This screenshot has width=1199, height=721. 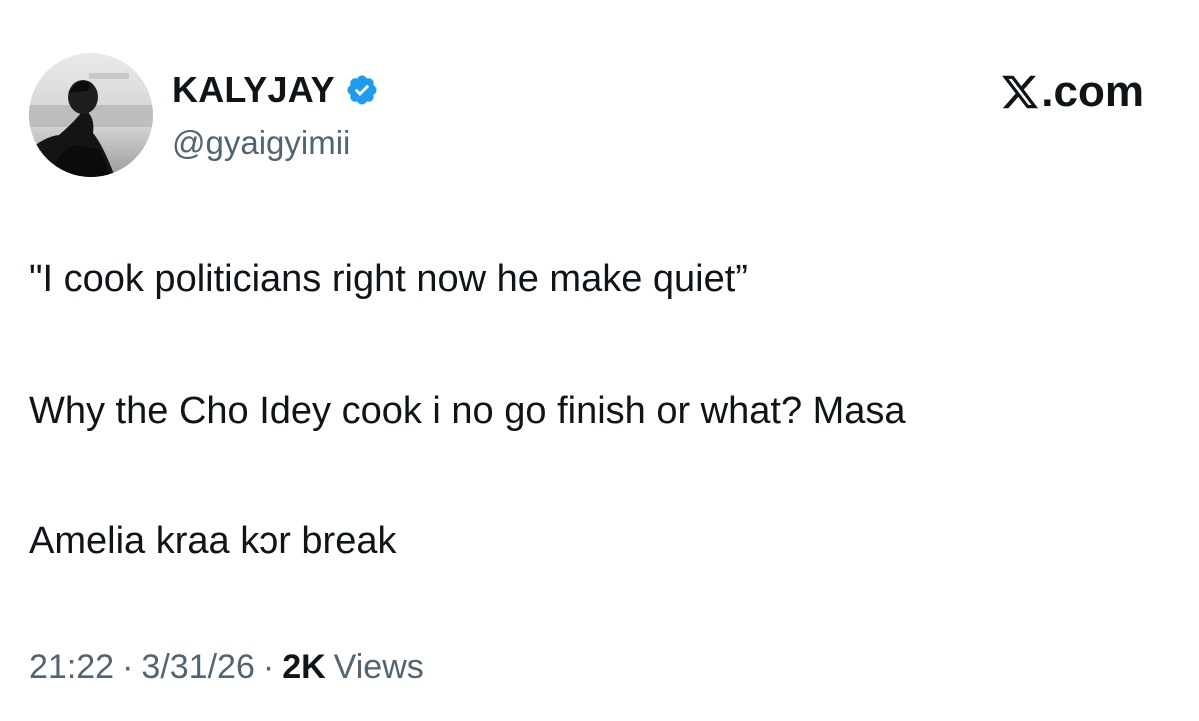 I want to click on author-display-name: KALYJAY, so click(x=253, y=90).